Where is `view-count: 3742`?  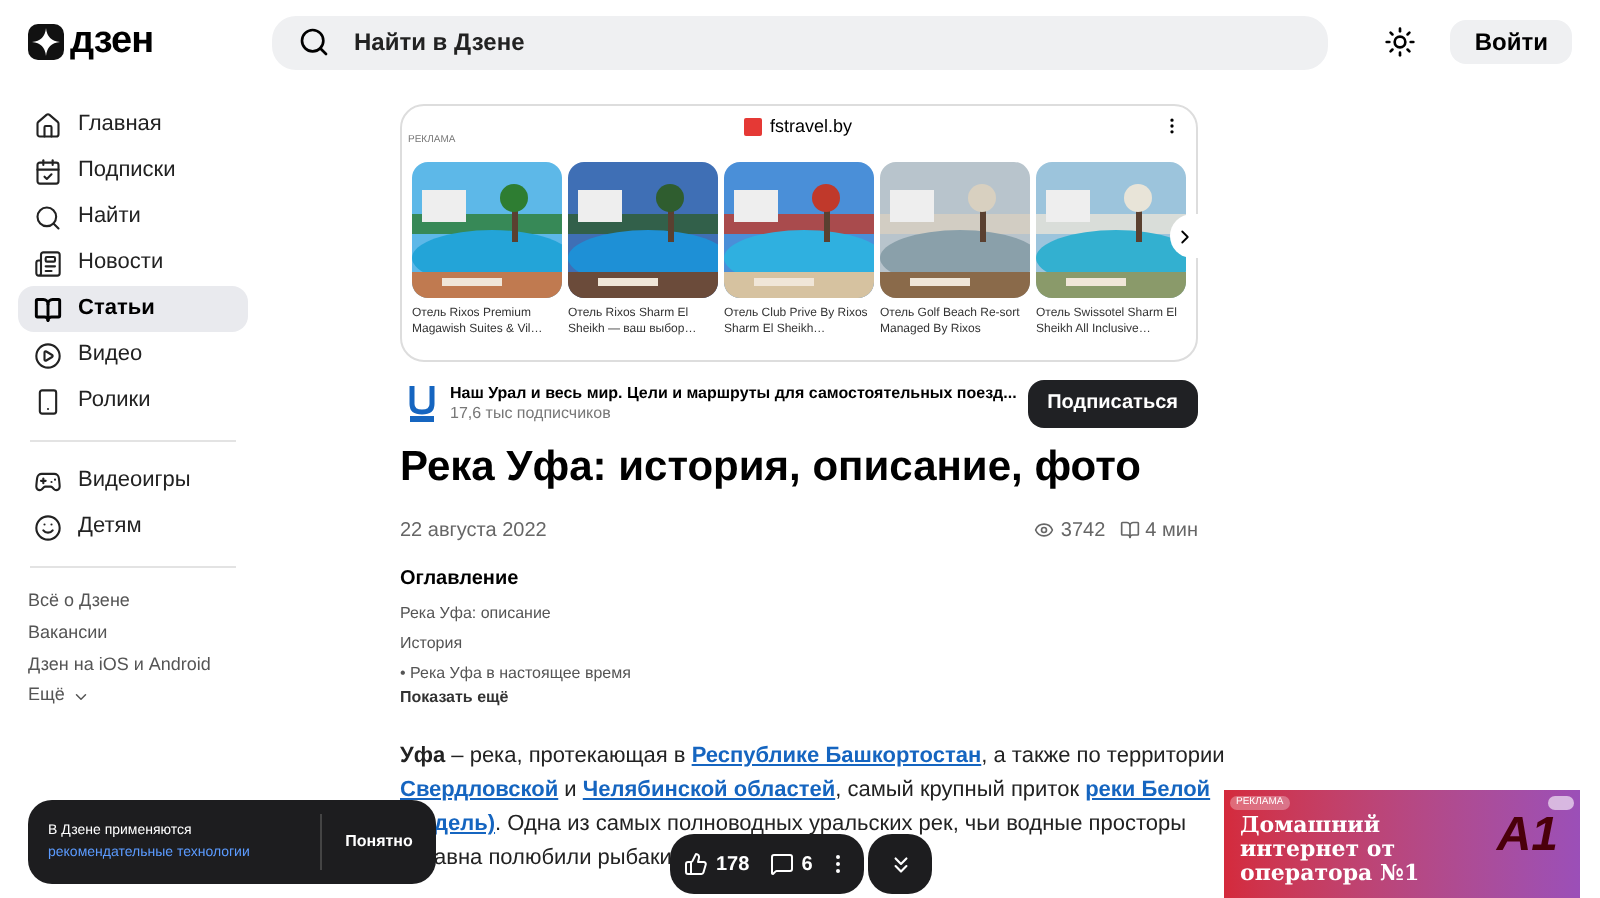
view-count: 3742 is located at coordinates (1083, 531).